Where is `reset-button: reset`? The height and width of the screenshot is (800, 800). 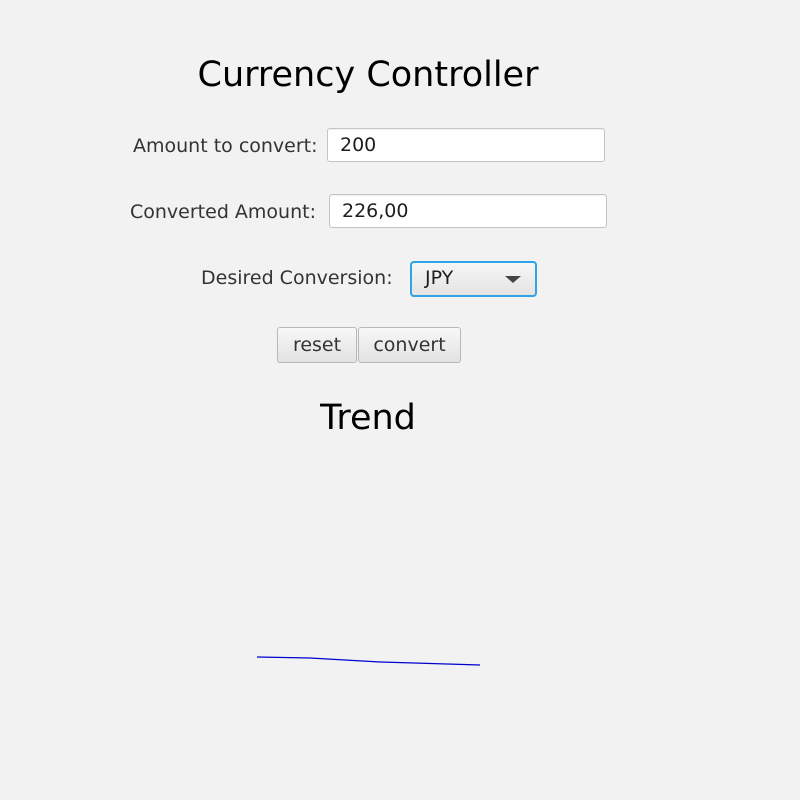 reset-button: reset is located at coordinates (317, 345).